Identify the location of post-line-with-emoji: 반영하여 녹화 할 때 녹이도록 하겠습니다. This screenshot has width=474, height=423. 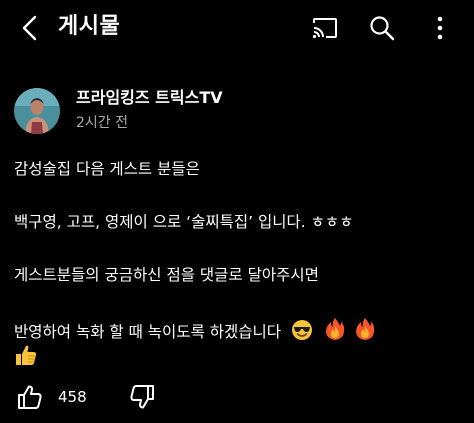
(239, 329).